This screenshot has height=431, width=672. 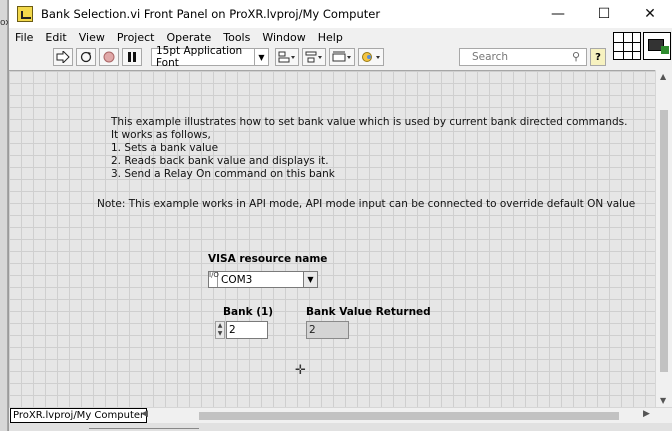 I want to click on pause-icon, so click(x=132, y=57).